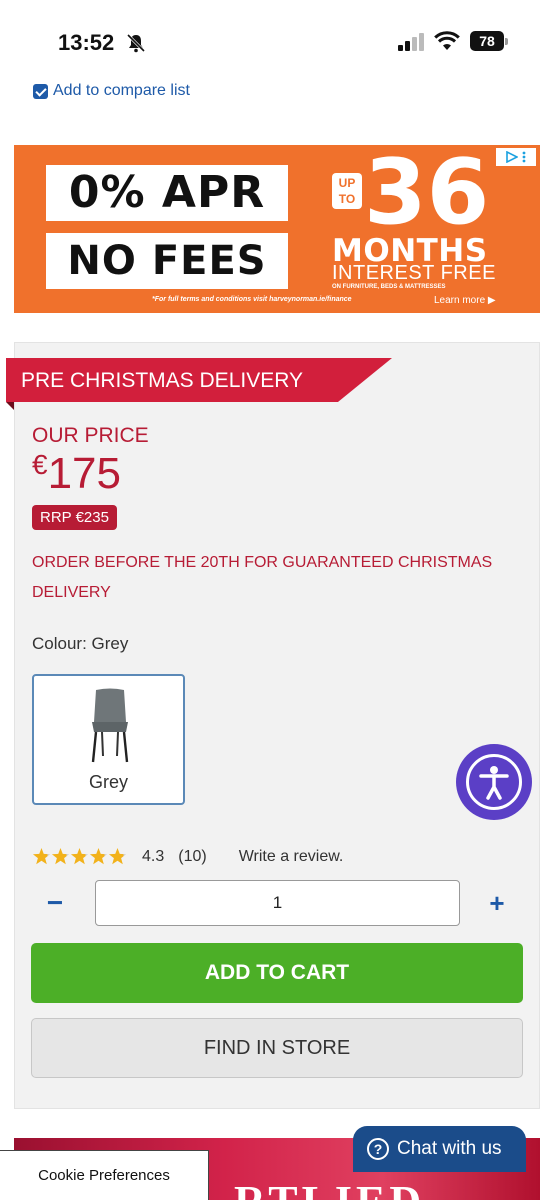 Image resolution: width=554 pixels, height=1200 pixels. What do you see at coordinates (329, 1188) in the screenshot?
I see `promo-banner-text: RTLIED` at bounding box center [329, 1188].